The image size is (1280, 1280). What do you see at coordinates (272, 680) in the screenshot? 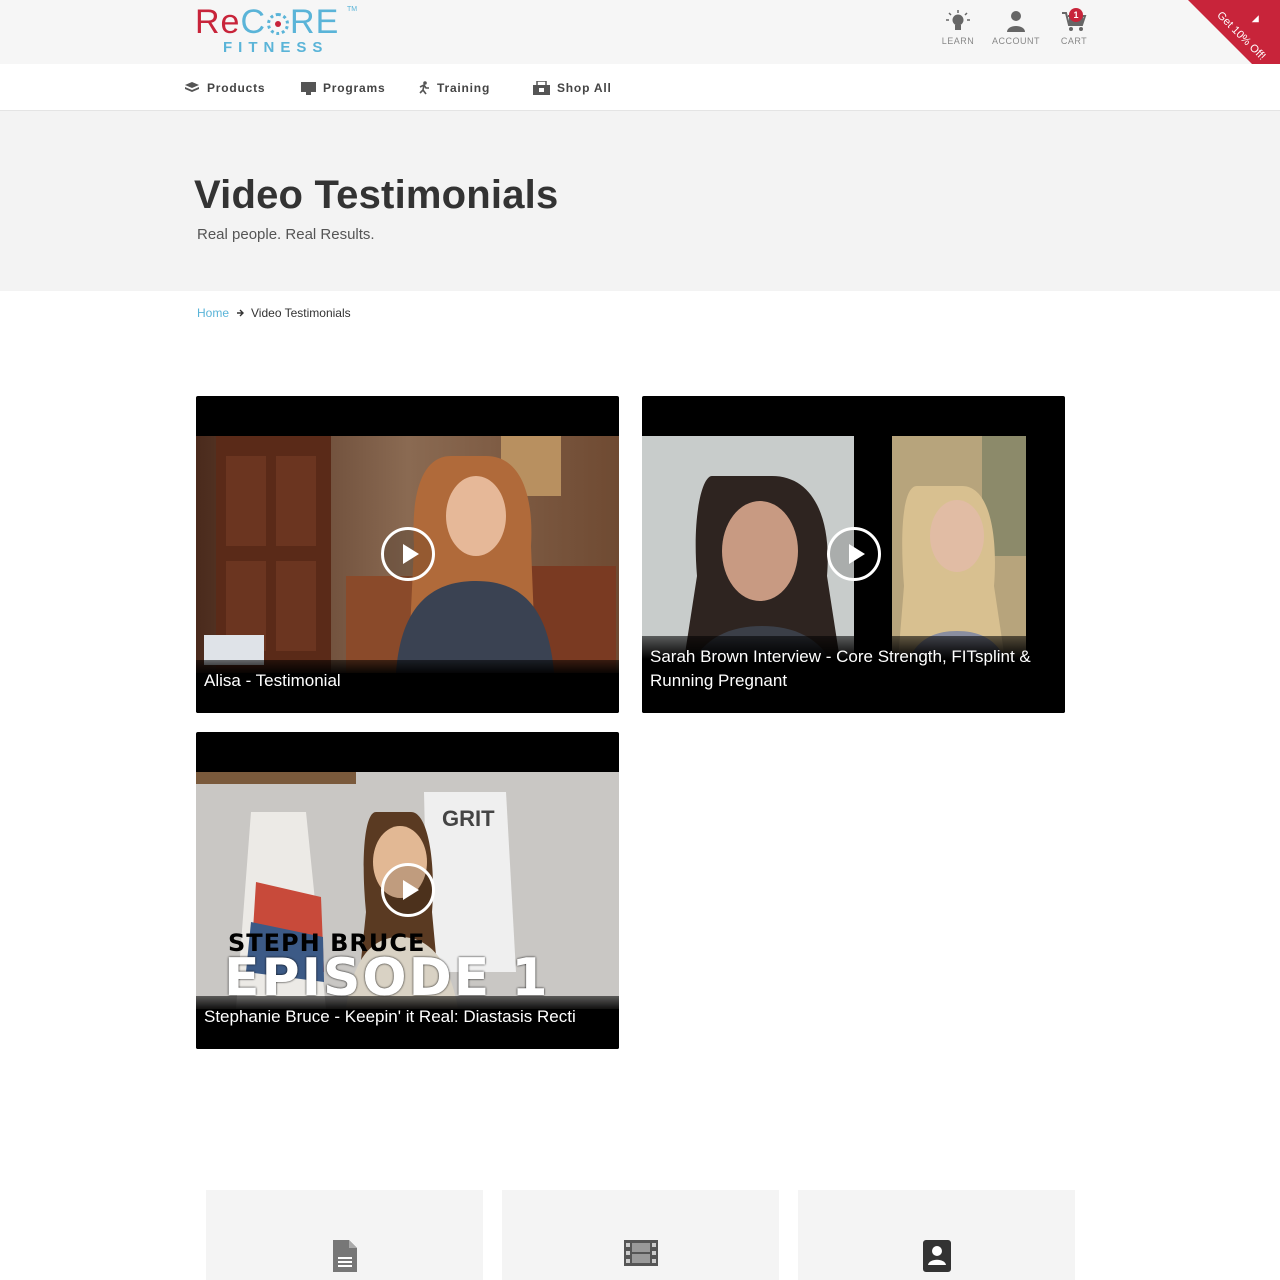
I see `video-title: Alisa - Testimonial` at bounding box center [272, 680].